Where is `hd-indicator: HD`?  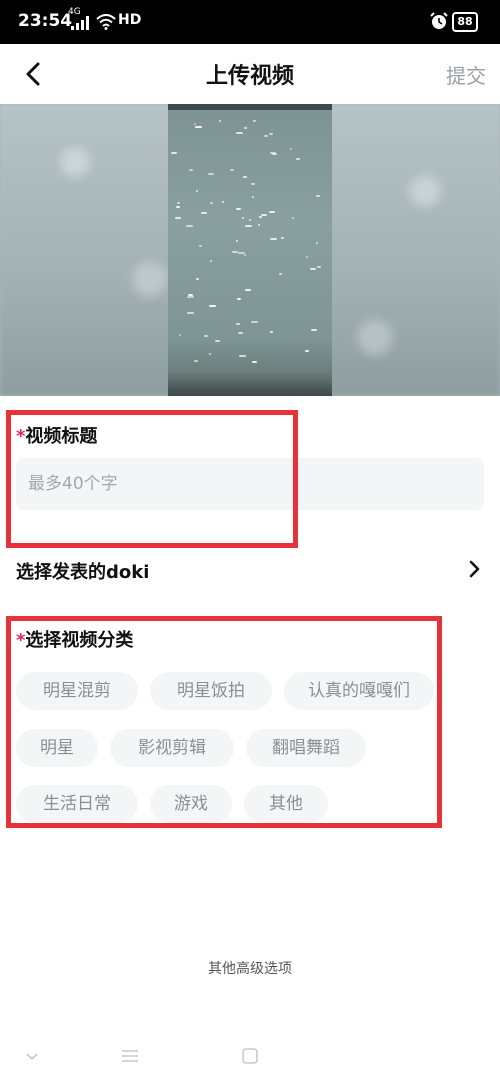 hd-indicator: HD is located at coordinates (130, 20).